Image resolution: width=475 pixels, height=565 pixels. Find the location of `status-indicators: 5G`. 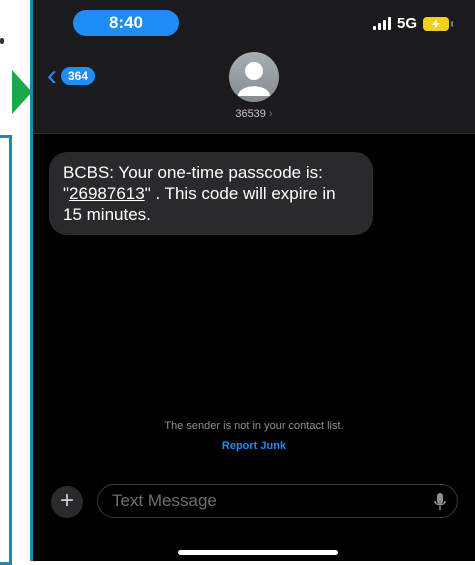

status-indicators: 5G is located at coordinates (412, 23).